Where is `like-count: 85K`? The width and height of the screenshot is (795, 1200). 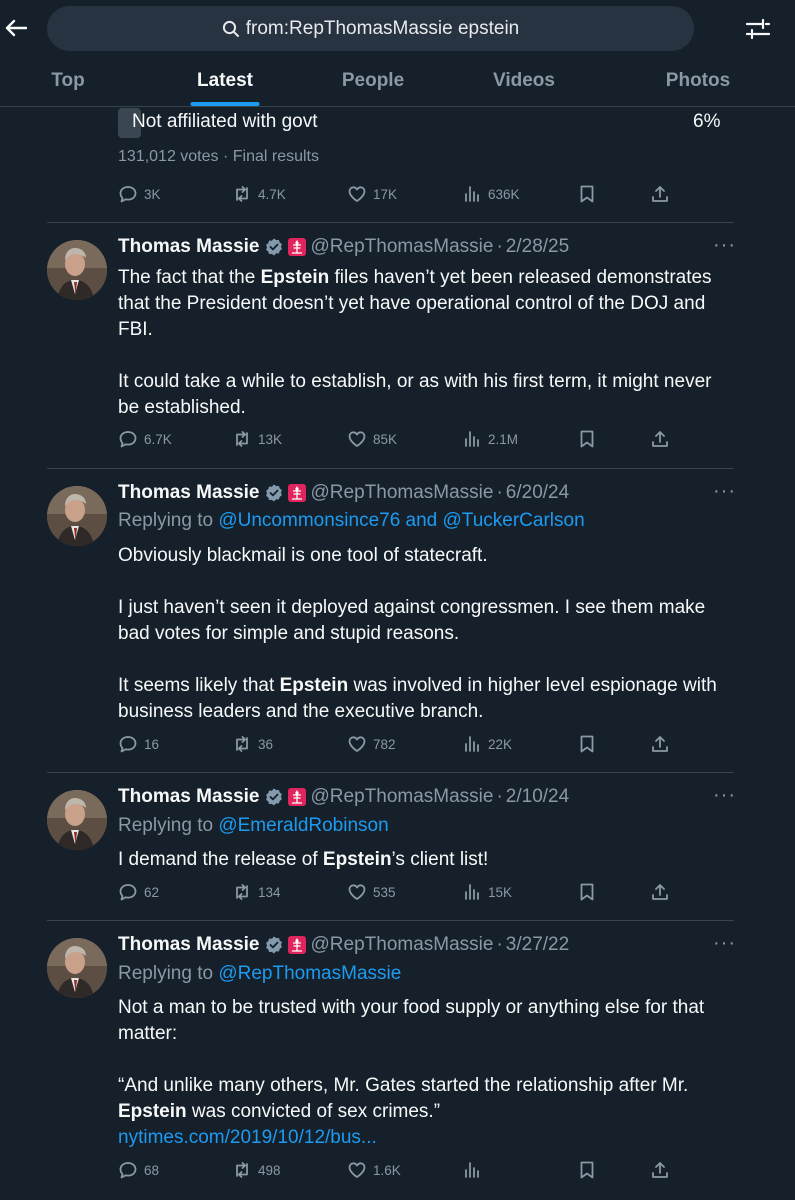
like-count: 85K is located at coordinates (385, 439).